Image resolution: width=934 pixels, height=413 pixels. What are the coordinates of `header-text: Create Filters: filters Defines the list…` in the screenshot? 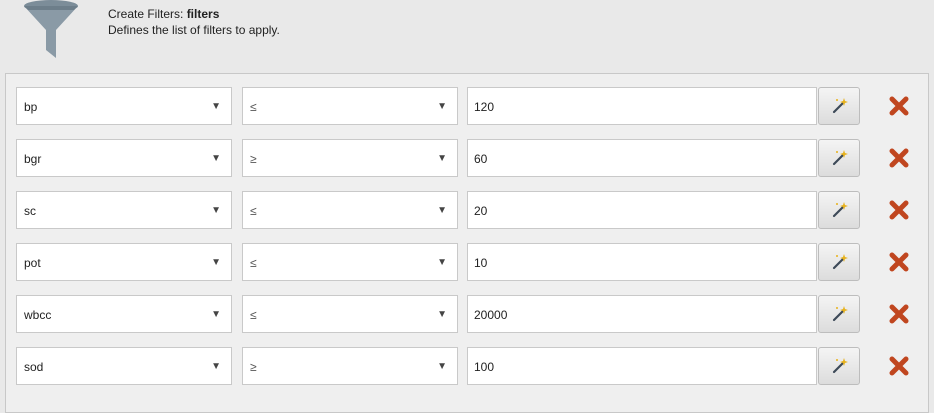 It's located at (194, 22).